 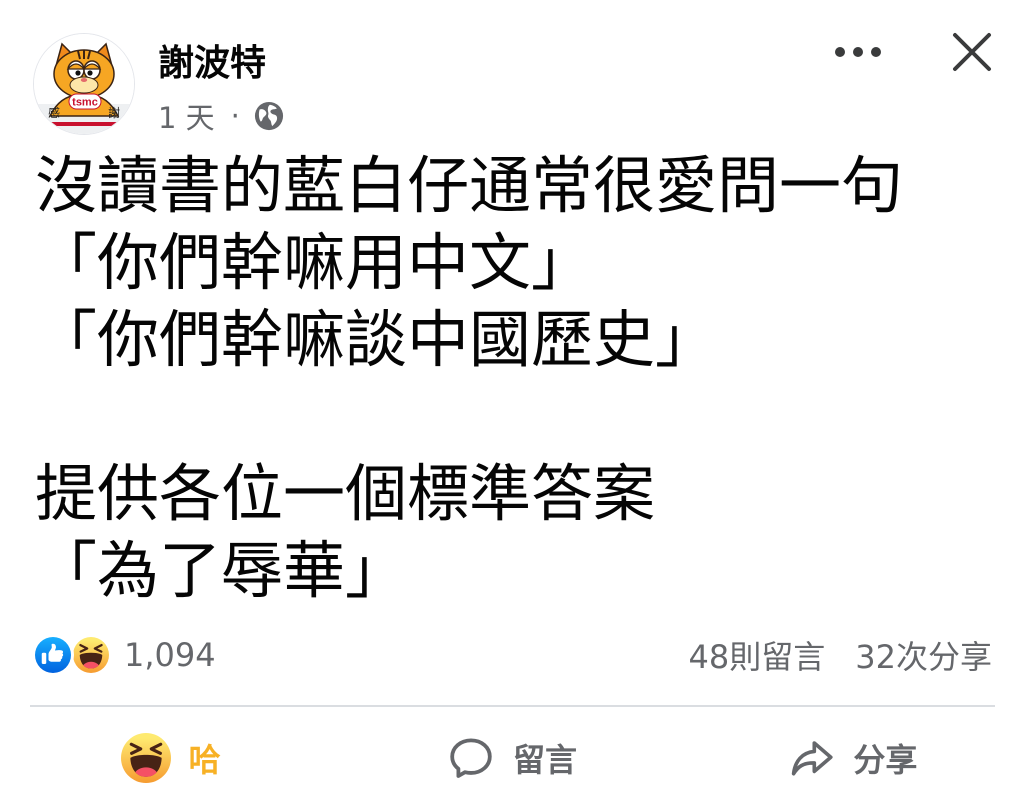 What do you see at coordinates (212, 64) in the screenshot?
I see `author-name: 謝波特` at bounding box center [212, 64].